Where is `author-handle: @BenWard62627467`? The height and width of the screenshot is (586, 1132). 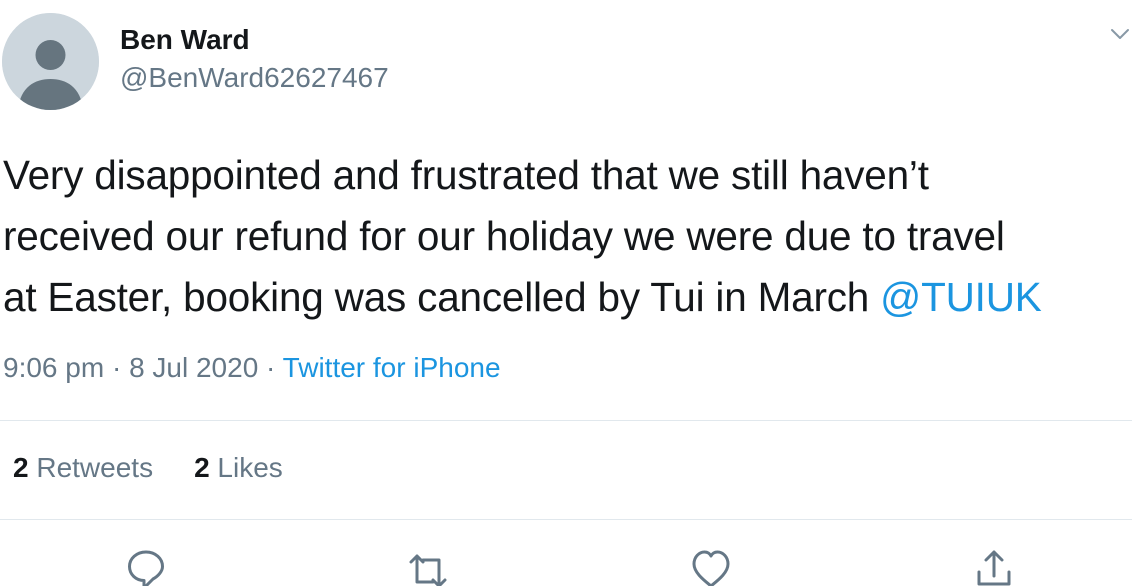
author-handle: @BenWard62627467 is located at coordinates (254, 78).